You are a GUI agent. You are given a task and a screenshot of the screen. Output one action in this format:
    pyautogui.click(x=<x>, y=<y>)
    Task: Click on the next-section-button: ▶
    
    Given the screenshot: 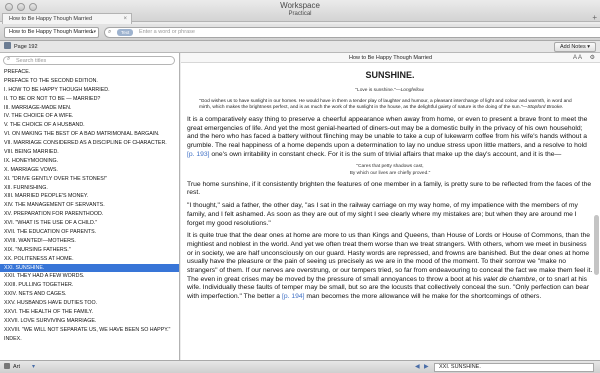 What is the action you would take?
    pyautogui.click(x=426, y=367)
    